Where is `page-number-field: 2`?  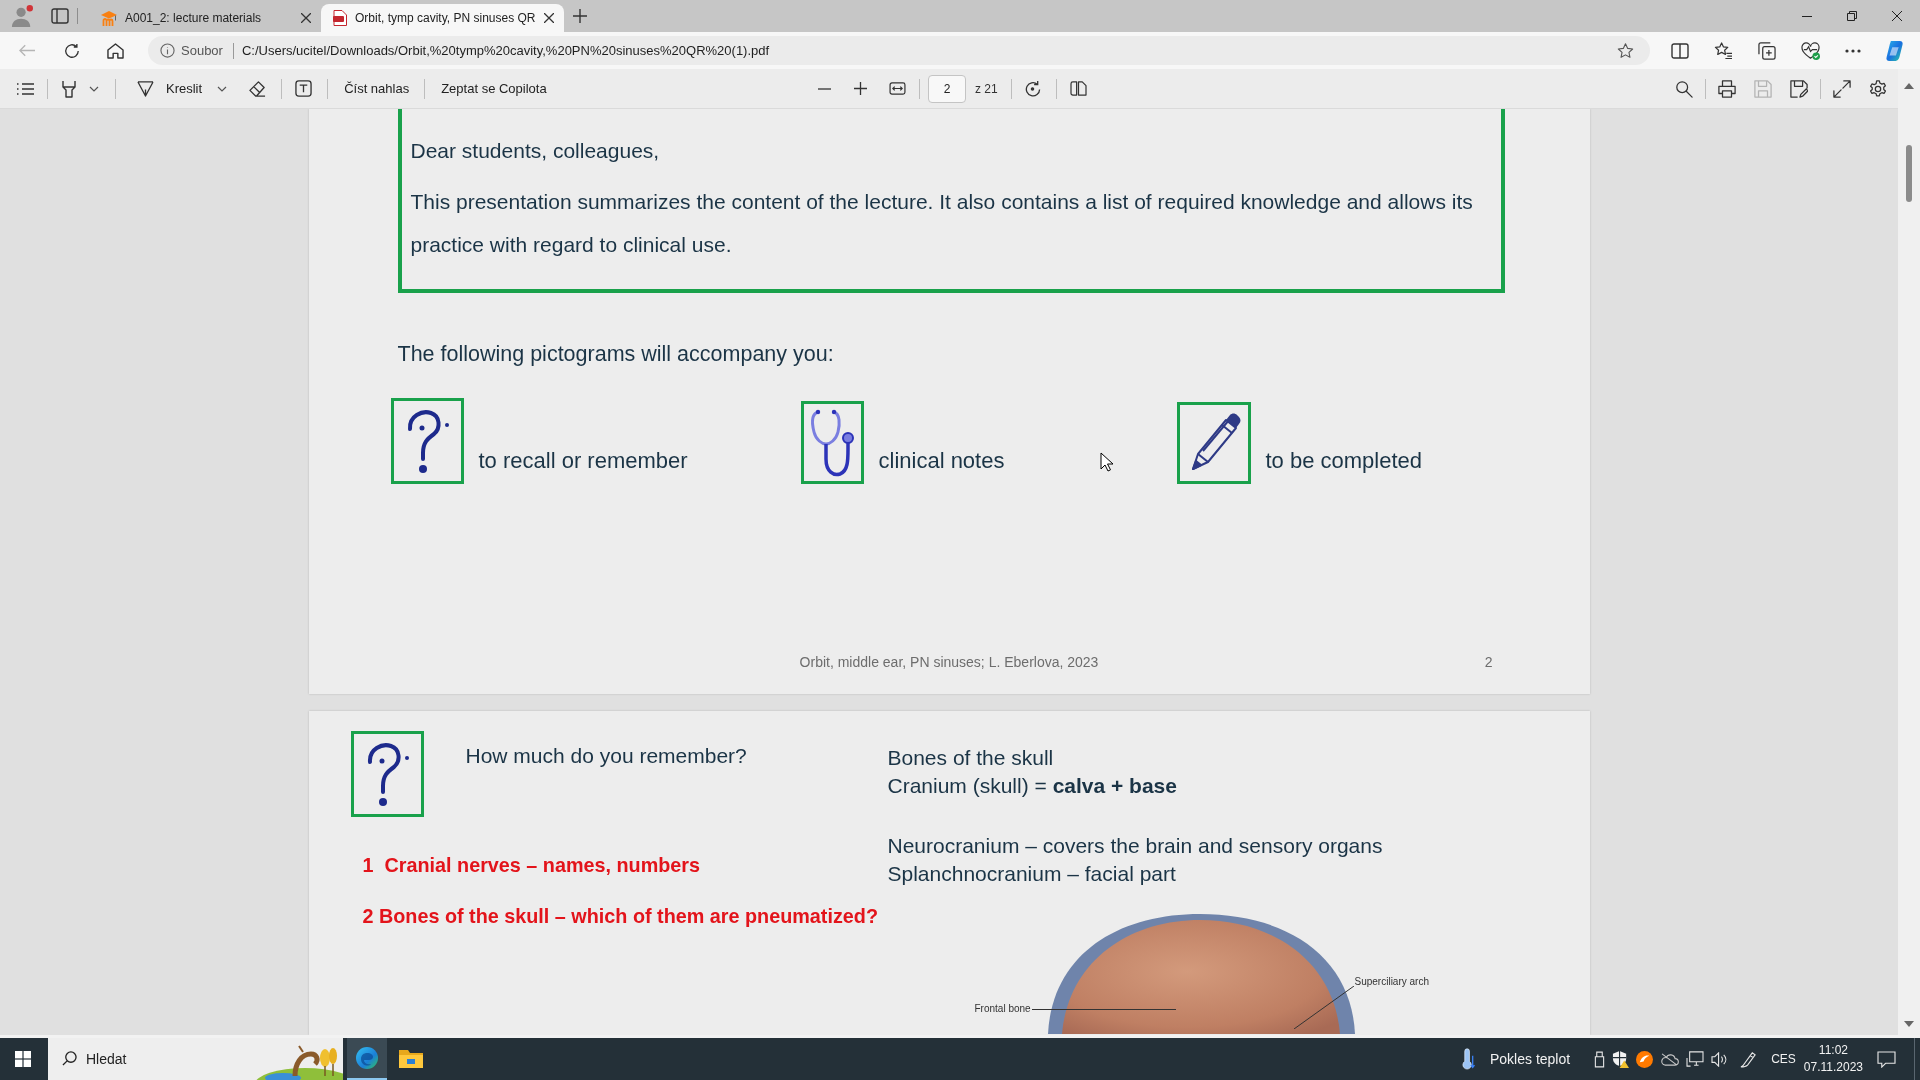
page-number-field: 2 is located at coordinates (947, 88).